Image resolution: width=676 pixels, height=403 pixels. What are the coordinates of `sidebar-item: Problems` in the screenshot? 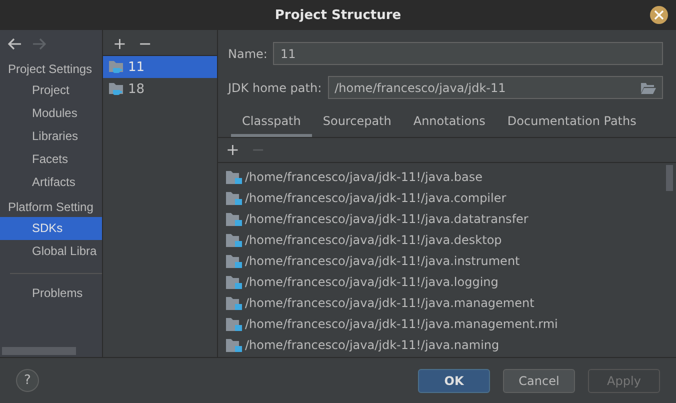 It's located at (51, 293).